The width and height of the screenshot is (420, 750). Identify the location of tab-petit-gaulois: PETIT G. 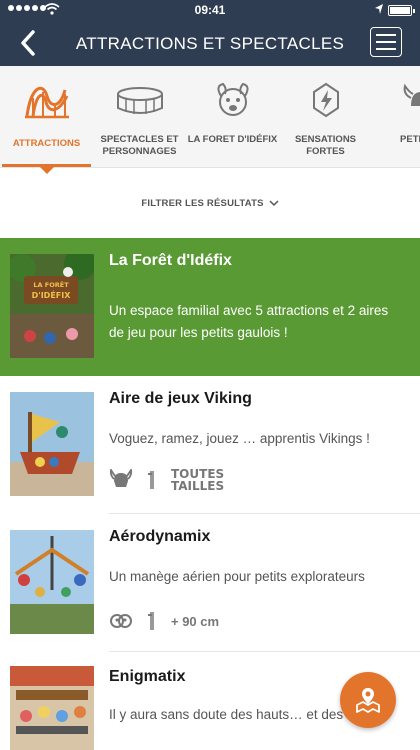
(396, 116).